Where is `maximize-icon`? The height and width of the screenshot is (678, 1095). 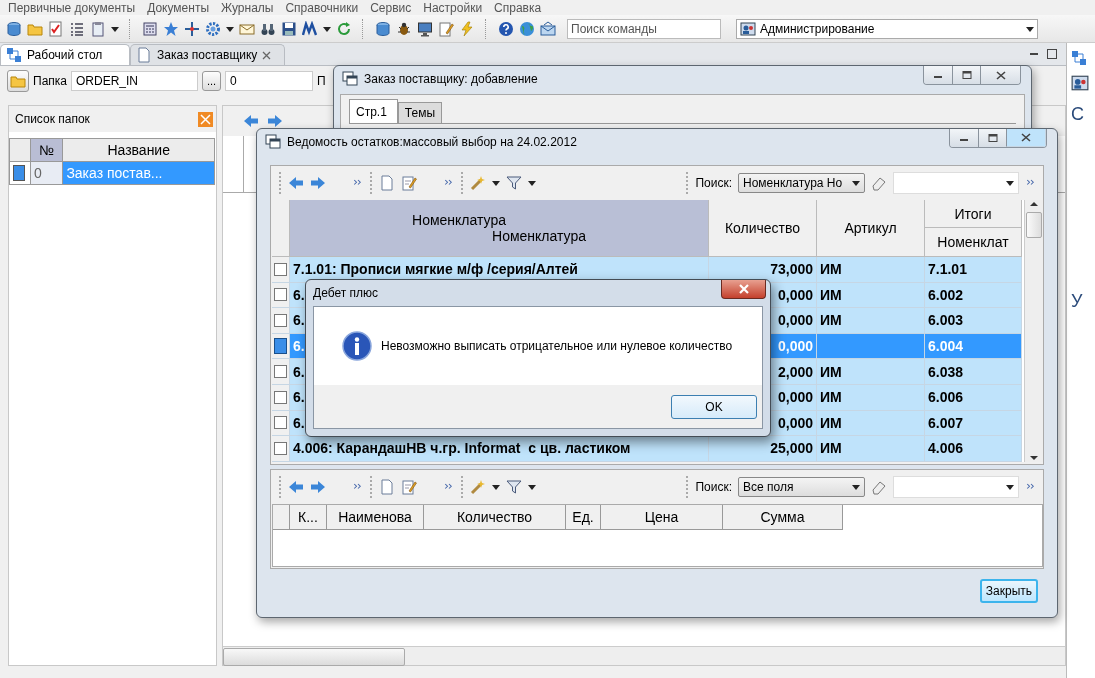
maximize-icon is located at coordinates (1052, 54).